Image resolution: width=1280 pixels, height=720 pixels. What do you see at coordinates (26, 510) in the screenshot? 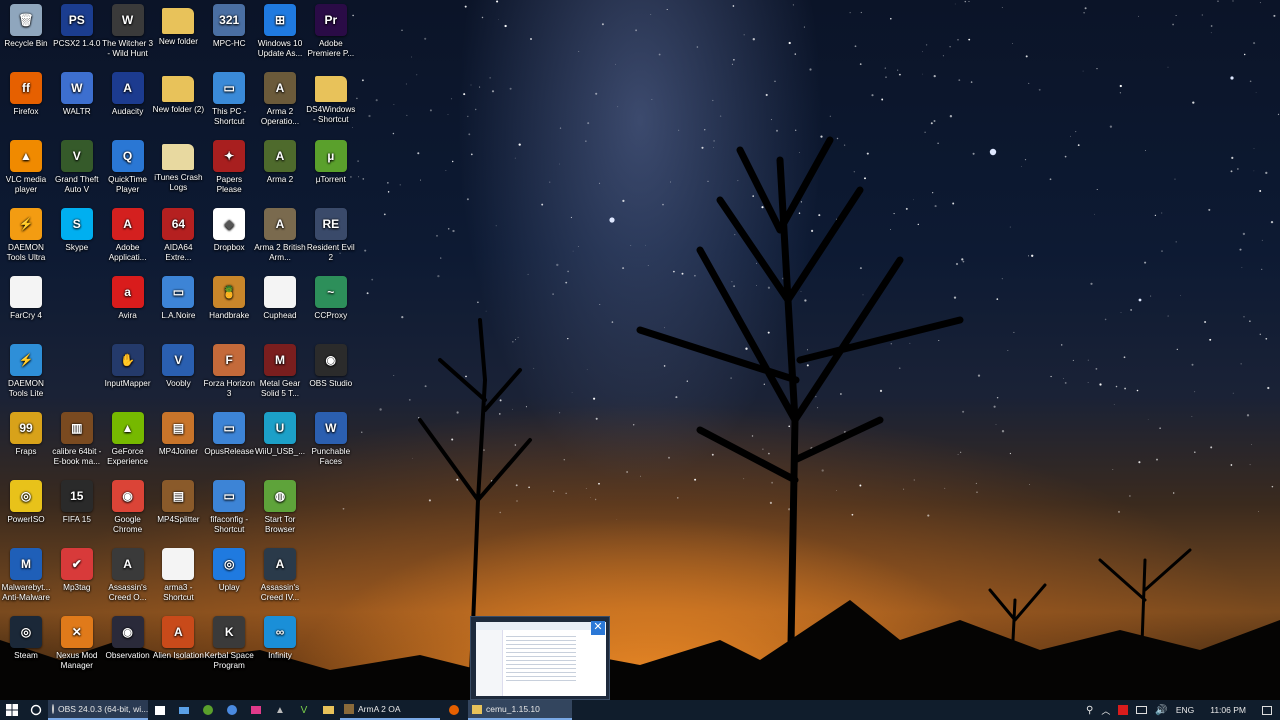
I see `desktop-icon: ◎ PowerISO` at bounding box center [26, 510].